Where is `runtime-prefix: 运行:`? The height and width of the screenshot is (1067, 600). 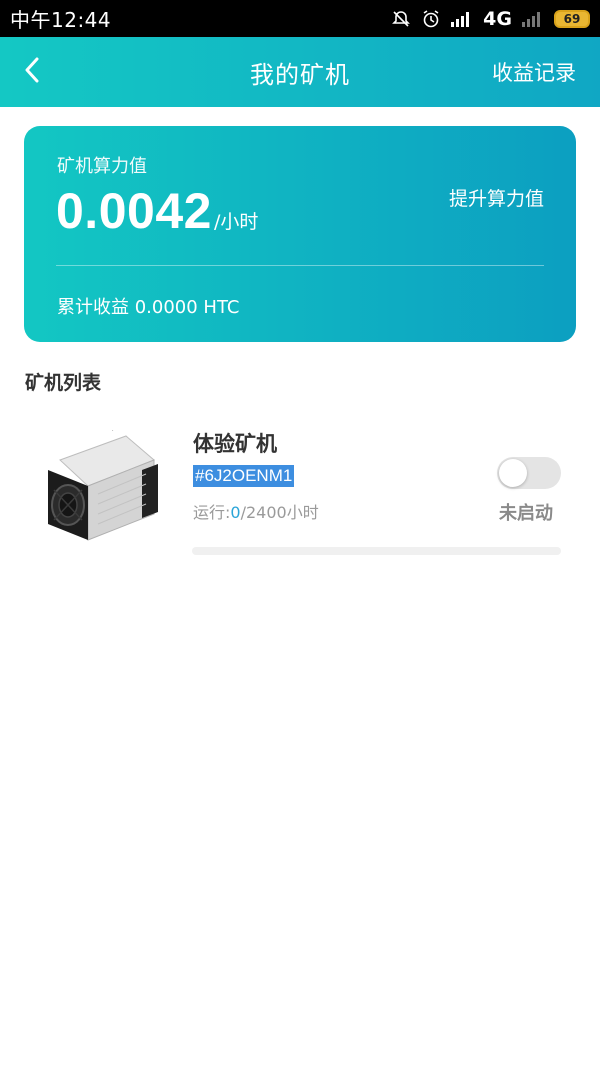 runtime-prefix: 运行: is located at coordinates (212, 512).